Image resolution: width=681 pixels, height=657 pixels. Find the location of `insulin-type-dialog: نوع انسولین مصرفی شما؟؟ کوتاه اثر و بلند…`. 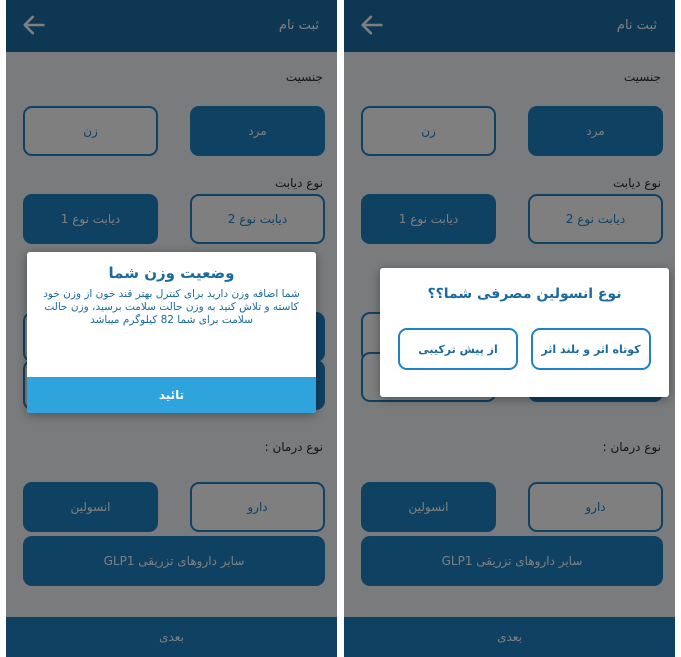

insulin-type-dialog: نوع انسولین مصرفی شما؟؟ کوتاه اثر و بلند… is located at coordinates (524, 332).